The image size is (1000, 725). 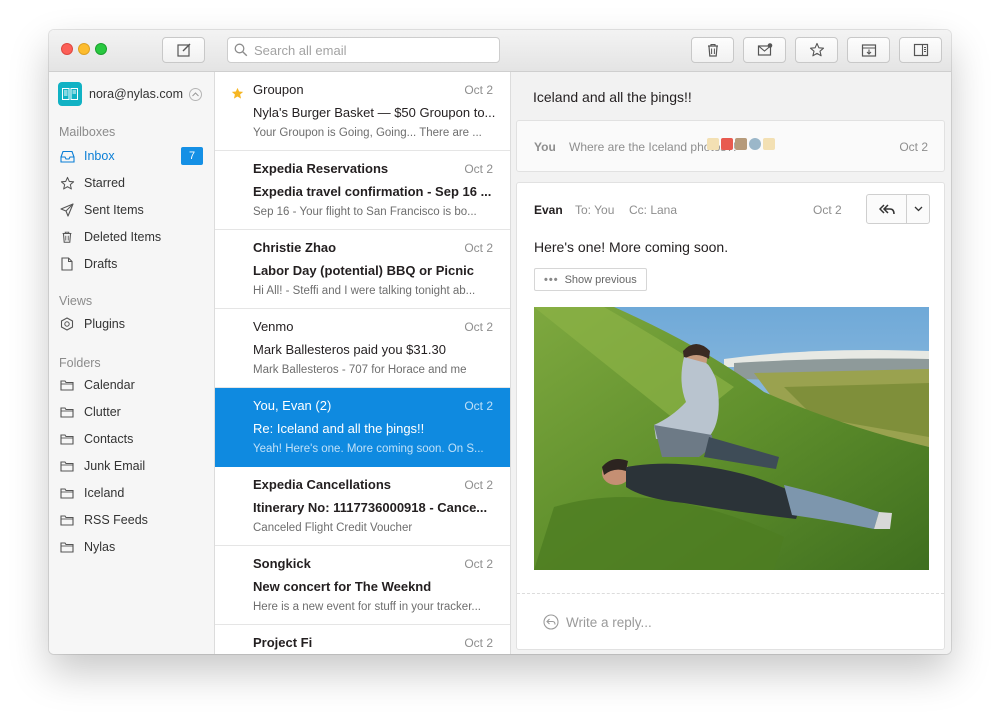 I want to click on message-body: Here's one! More coming soon., so click(x=631, y=247).